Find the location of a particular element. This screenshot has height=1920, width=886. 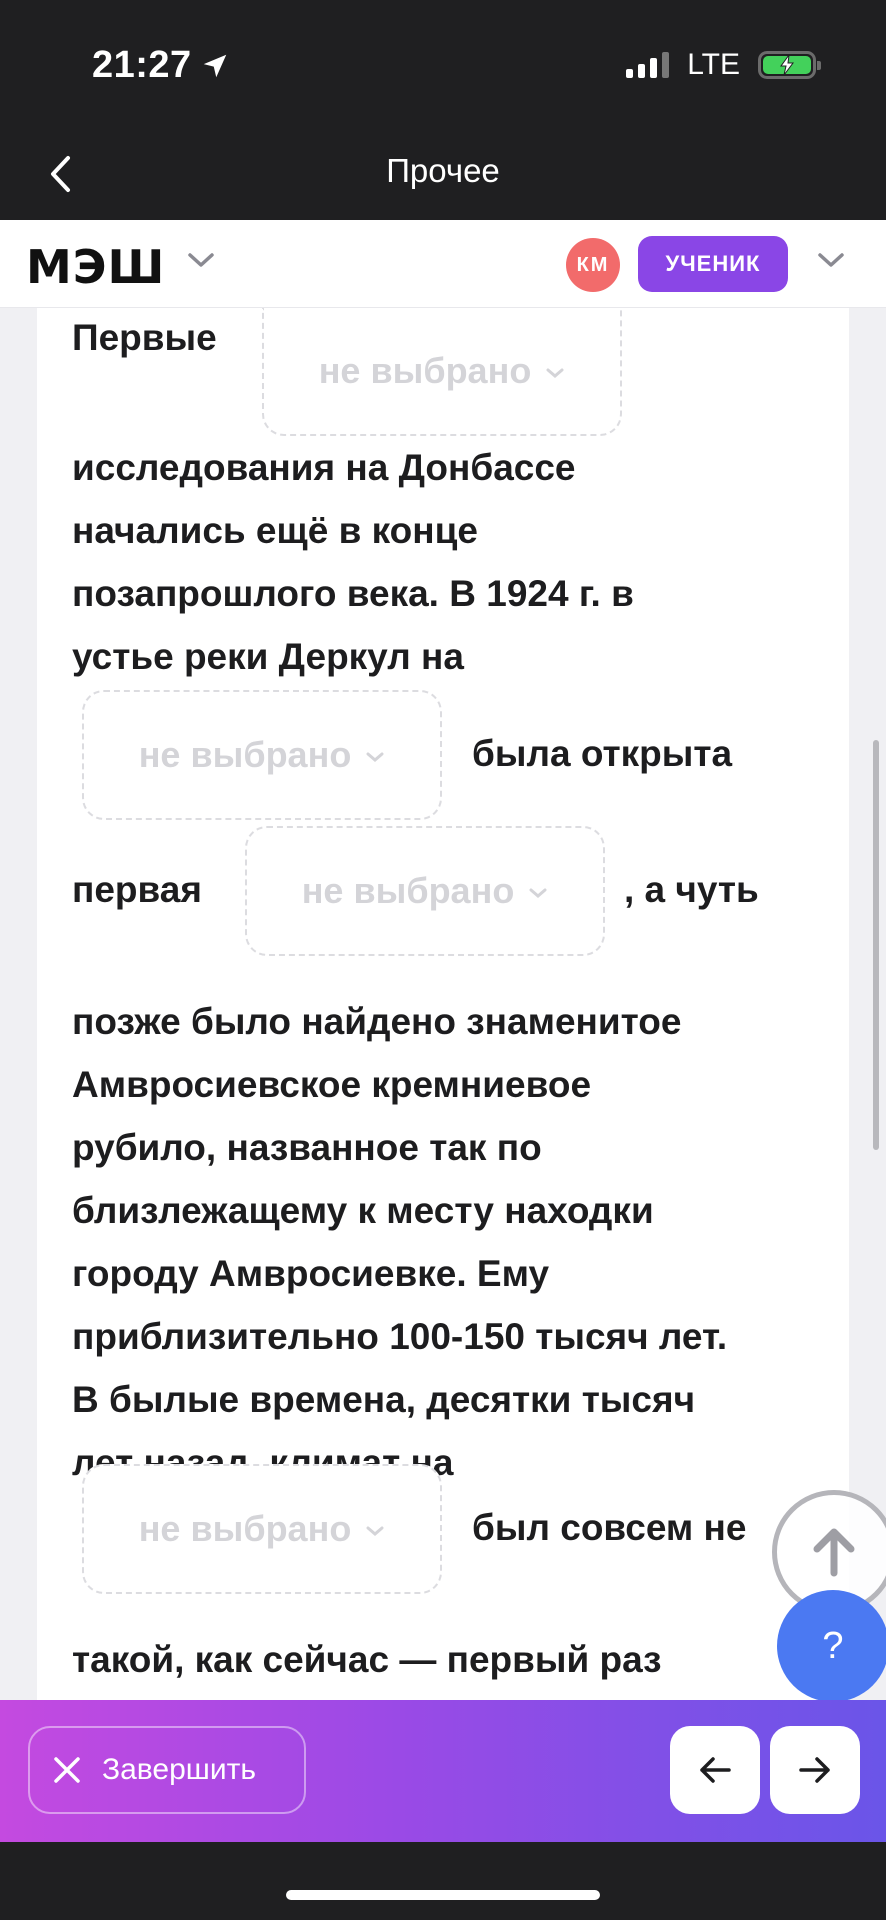

services-menu-chevron-down-icon is located at coordinates (201, 262).